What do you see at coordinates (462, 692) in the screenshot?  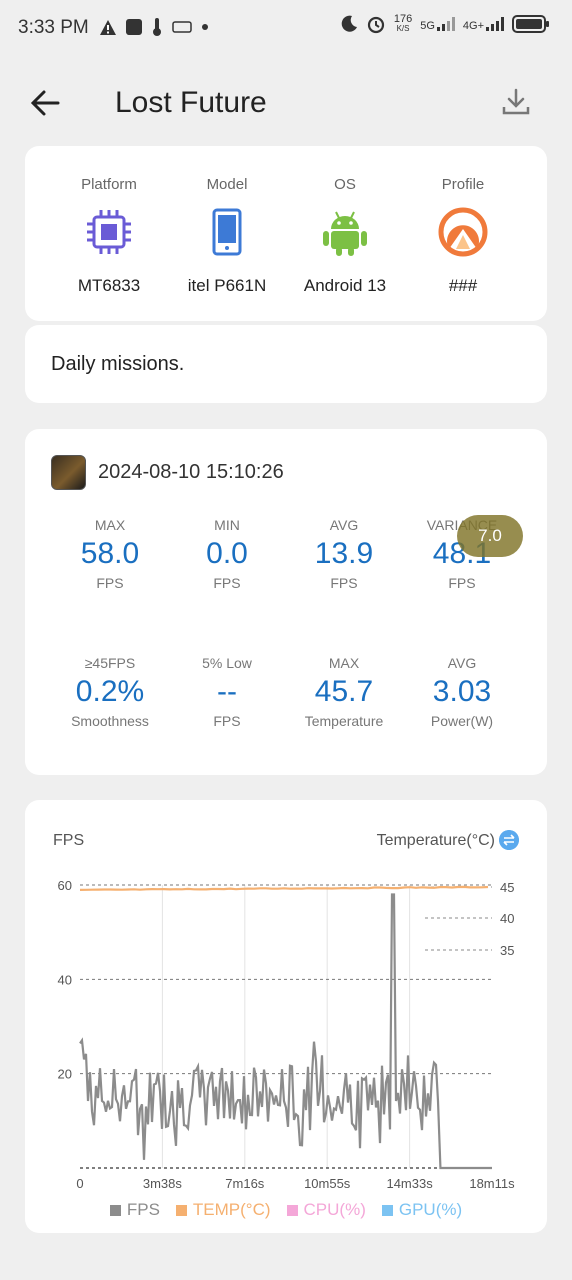 I see `stat-avg-power: AVG 3.03 Power(W)` at bounding box center [462, 692].